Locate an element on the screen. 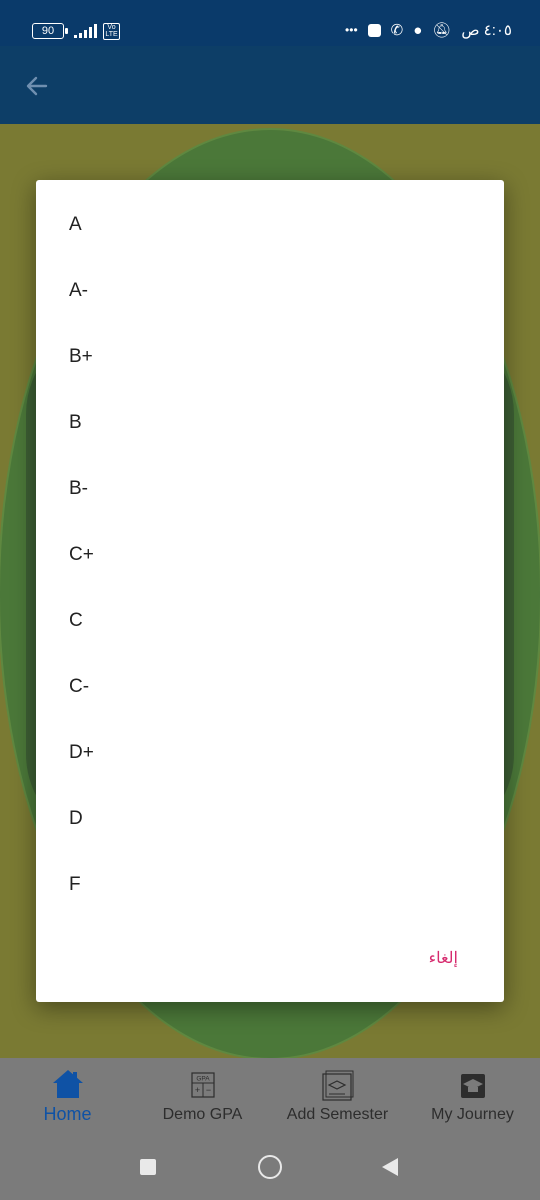 This screenshot has height=1200, width=540. notification-square-icon is located at coordinates (374, 30).